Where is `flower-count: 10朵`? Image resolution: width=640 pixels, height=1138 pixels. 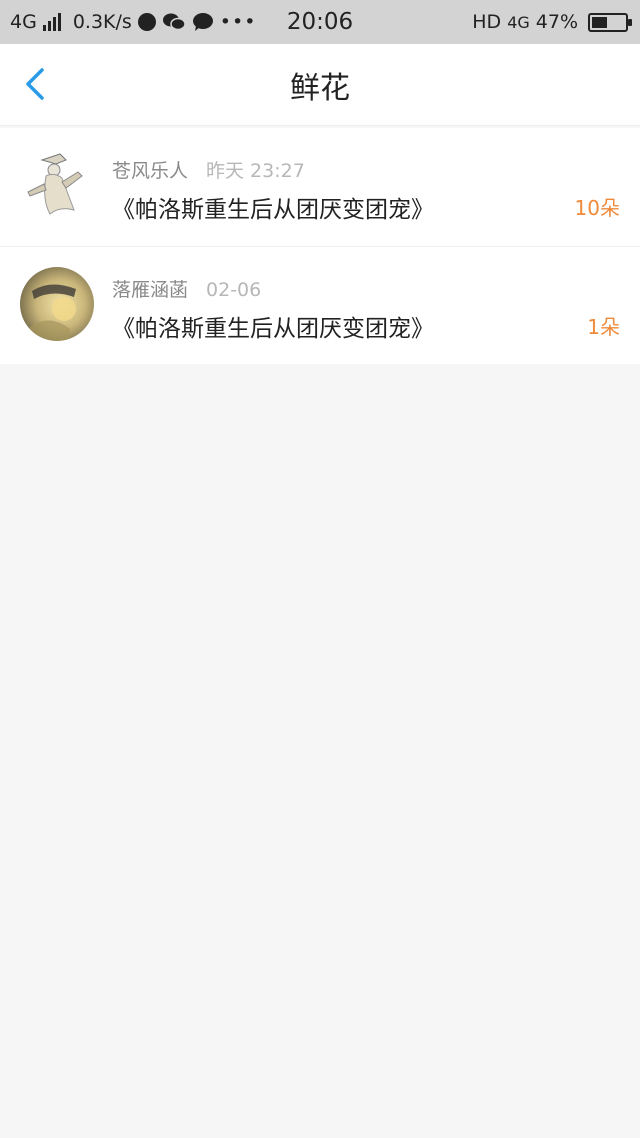 flower-count: 10朵 is located at coordinates (597, 208).